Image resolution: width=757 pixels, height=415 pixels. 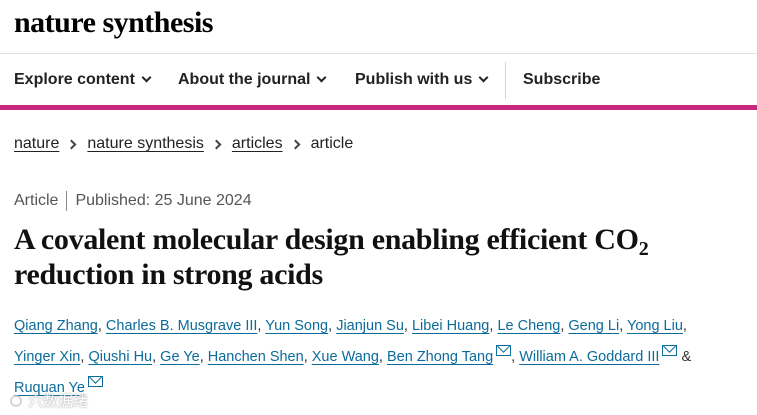 I want to click on breadcrumb-nature-synthesis: nature synthesis, so click(x=145, y=144).